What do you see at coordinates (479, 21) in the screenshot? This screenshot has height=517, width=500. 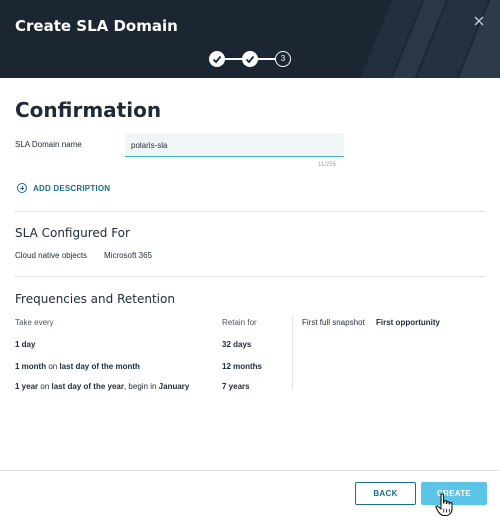 I see `close-icon` at bounding box center [479, 21].